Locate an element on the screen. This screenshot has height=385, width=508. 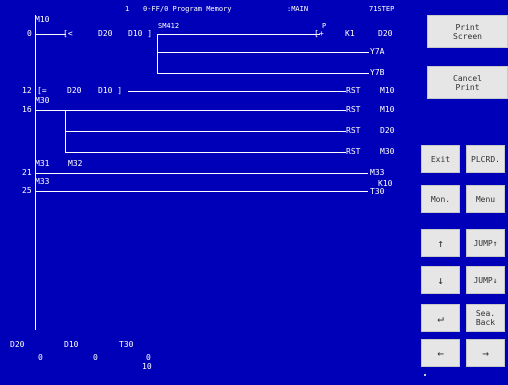
cursor-down-button: ↓ is located at coordinates (440, 280).